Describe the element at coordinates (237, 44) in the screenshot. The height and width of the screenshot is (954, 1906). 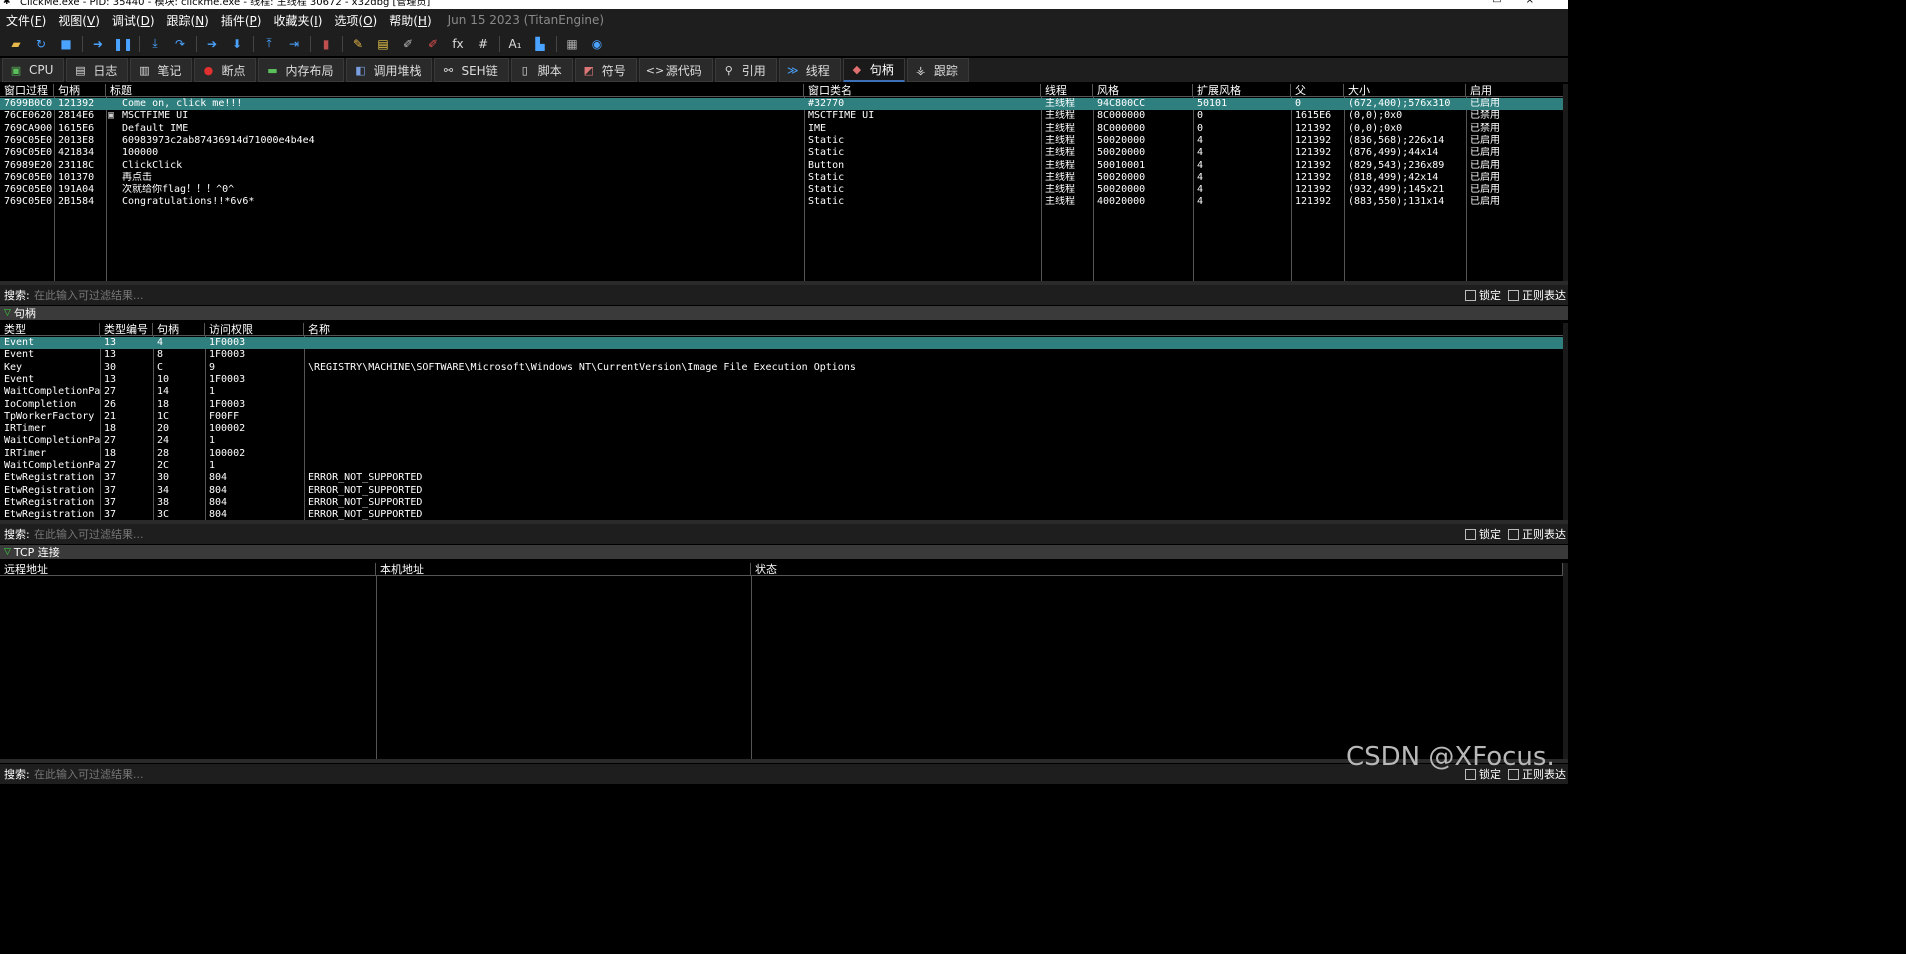
I see `trace-over-icon: ⬇` at that location.